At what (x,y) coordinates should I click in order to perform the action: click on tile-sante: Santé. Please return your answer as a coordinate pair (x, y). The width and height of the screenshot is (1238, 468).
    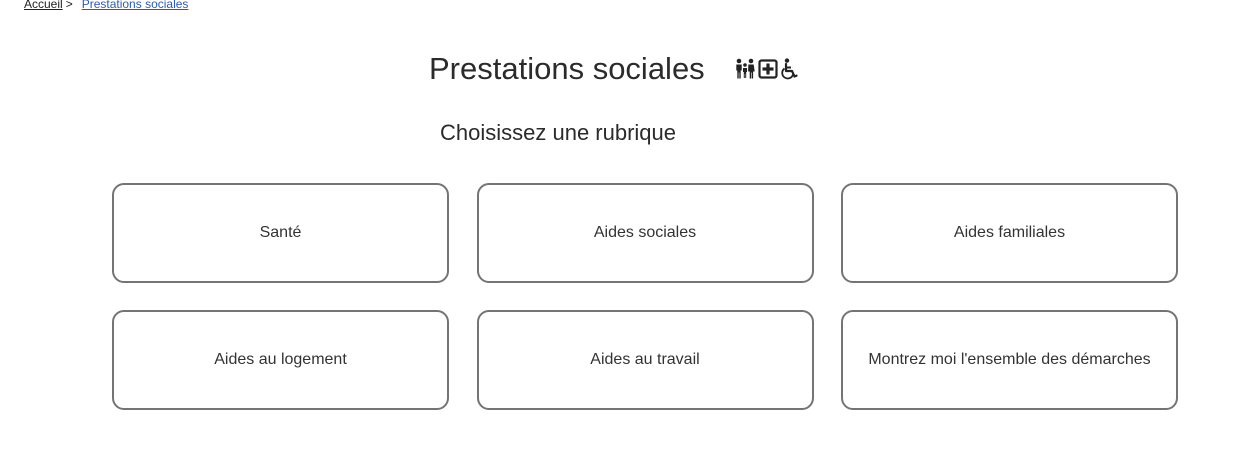
    Looking at the image, I should click on (280, 233).